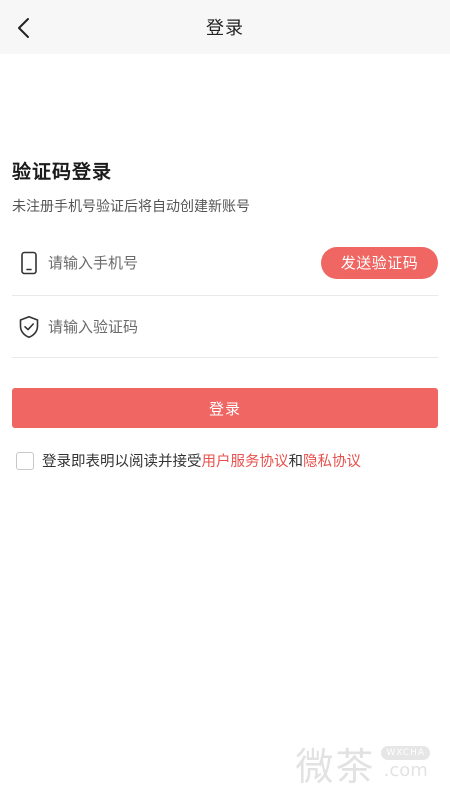  I want to click on verification-code-input, so click(243, 326).